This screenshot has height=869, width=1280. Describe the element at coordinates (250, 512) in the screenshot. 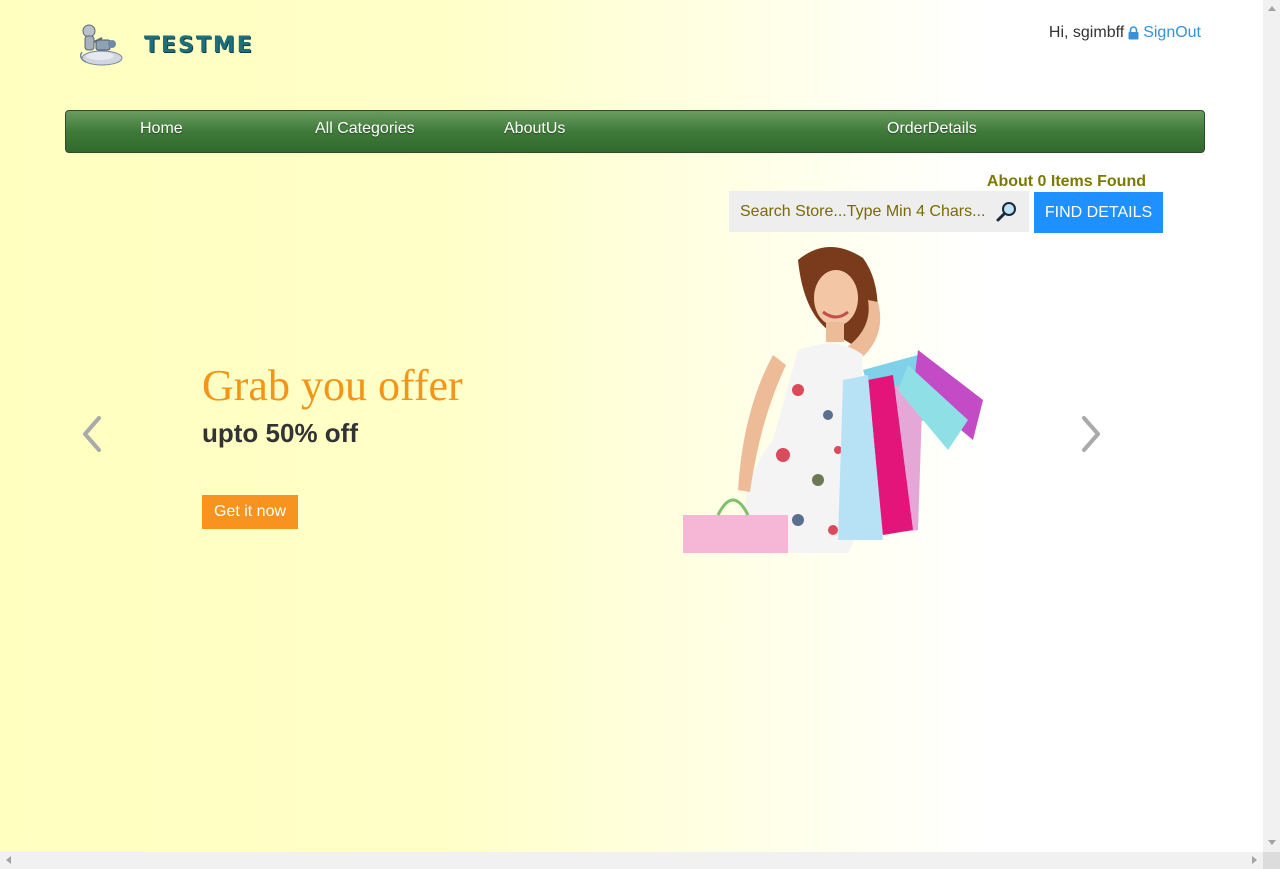

I see `get-it-now-button: Get it now` at that location.